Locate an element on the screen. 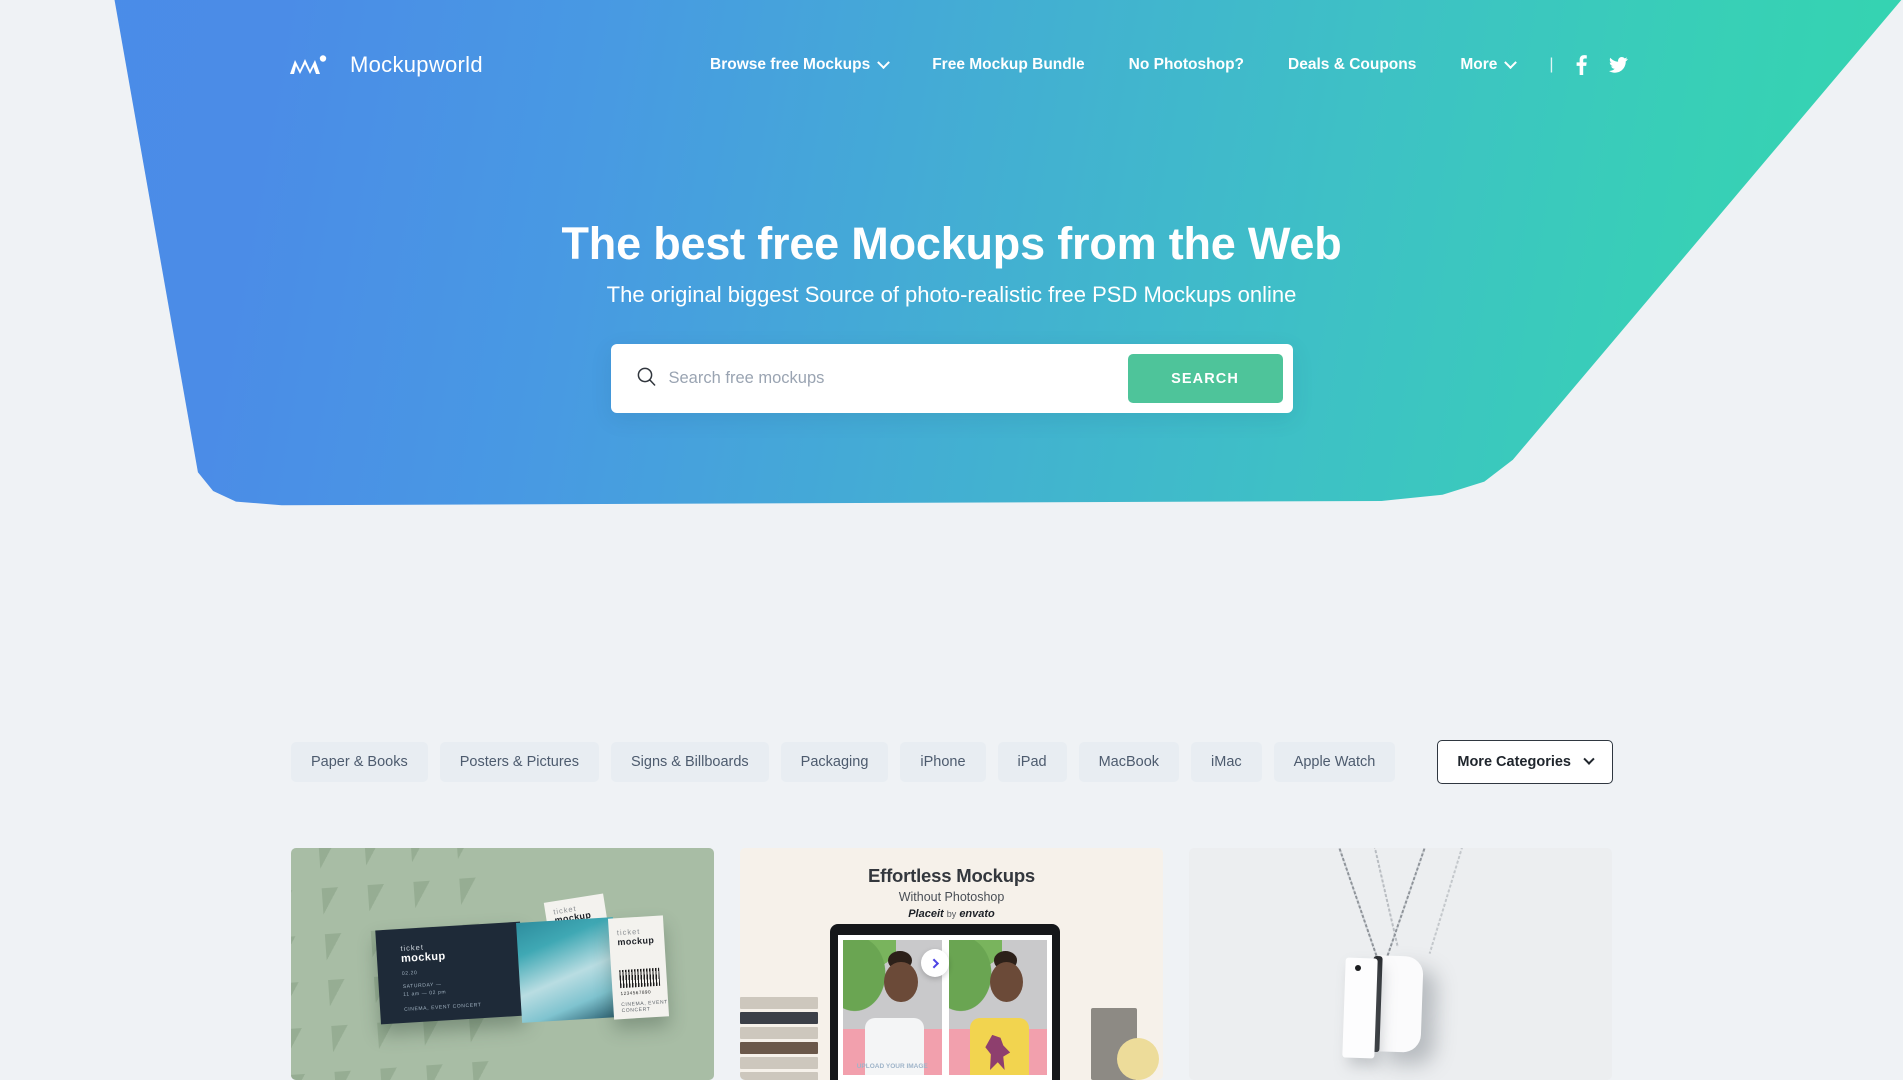  nav-label: More is located at coordinates (1479, 64).